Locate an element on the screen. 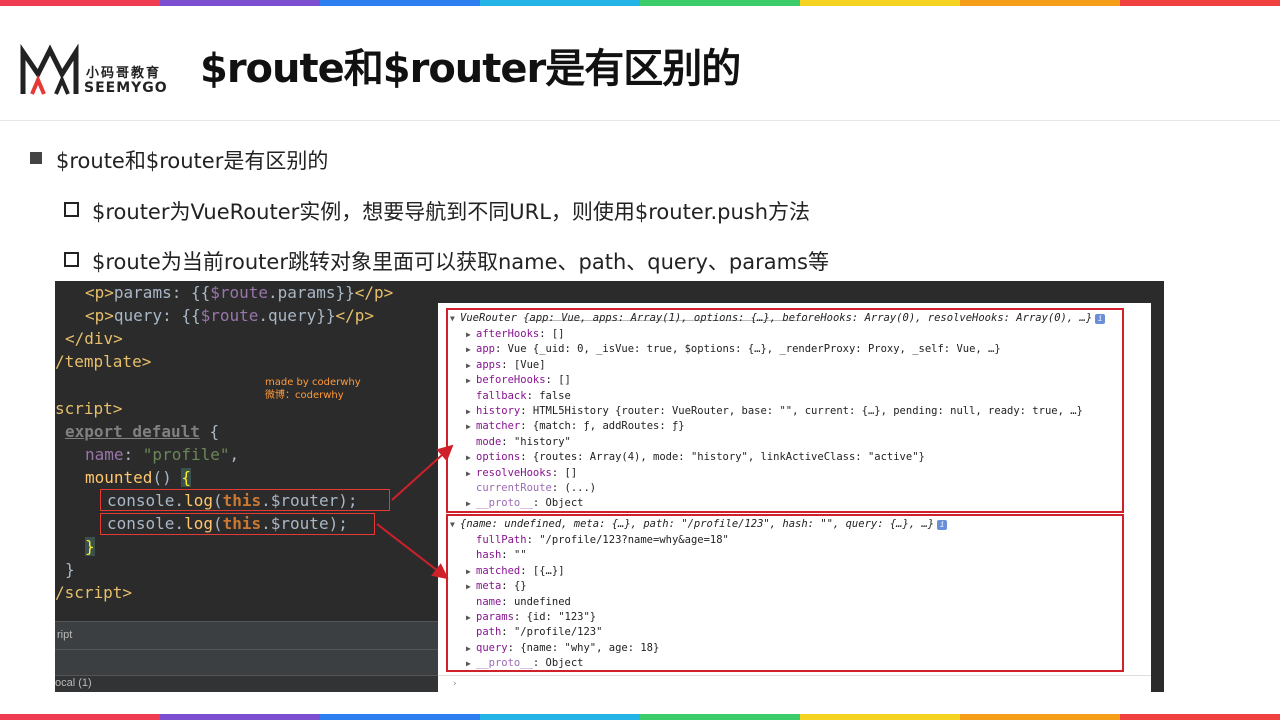 This screenshot has height=720, width=1280. slide-title: $route和$router是有区别的 is located at coordinates (470, 69).